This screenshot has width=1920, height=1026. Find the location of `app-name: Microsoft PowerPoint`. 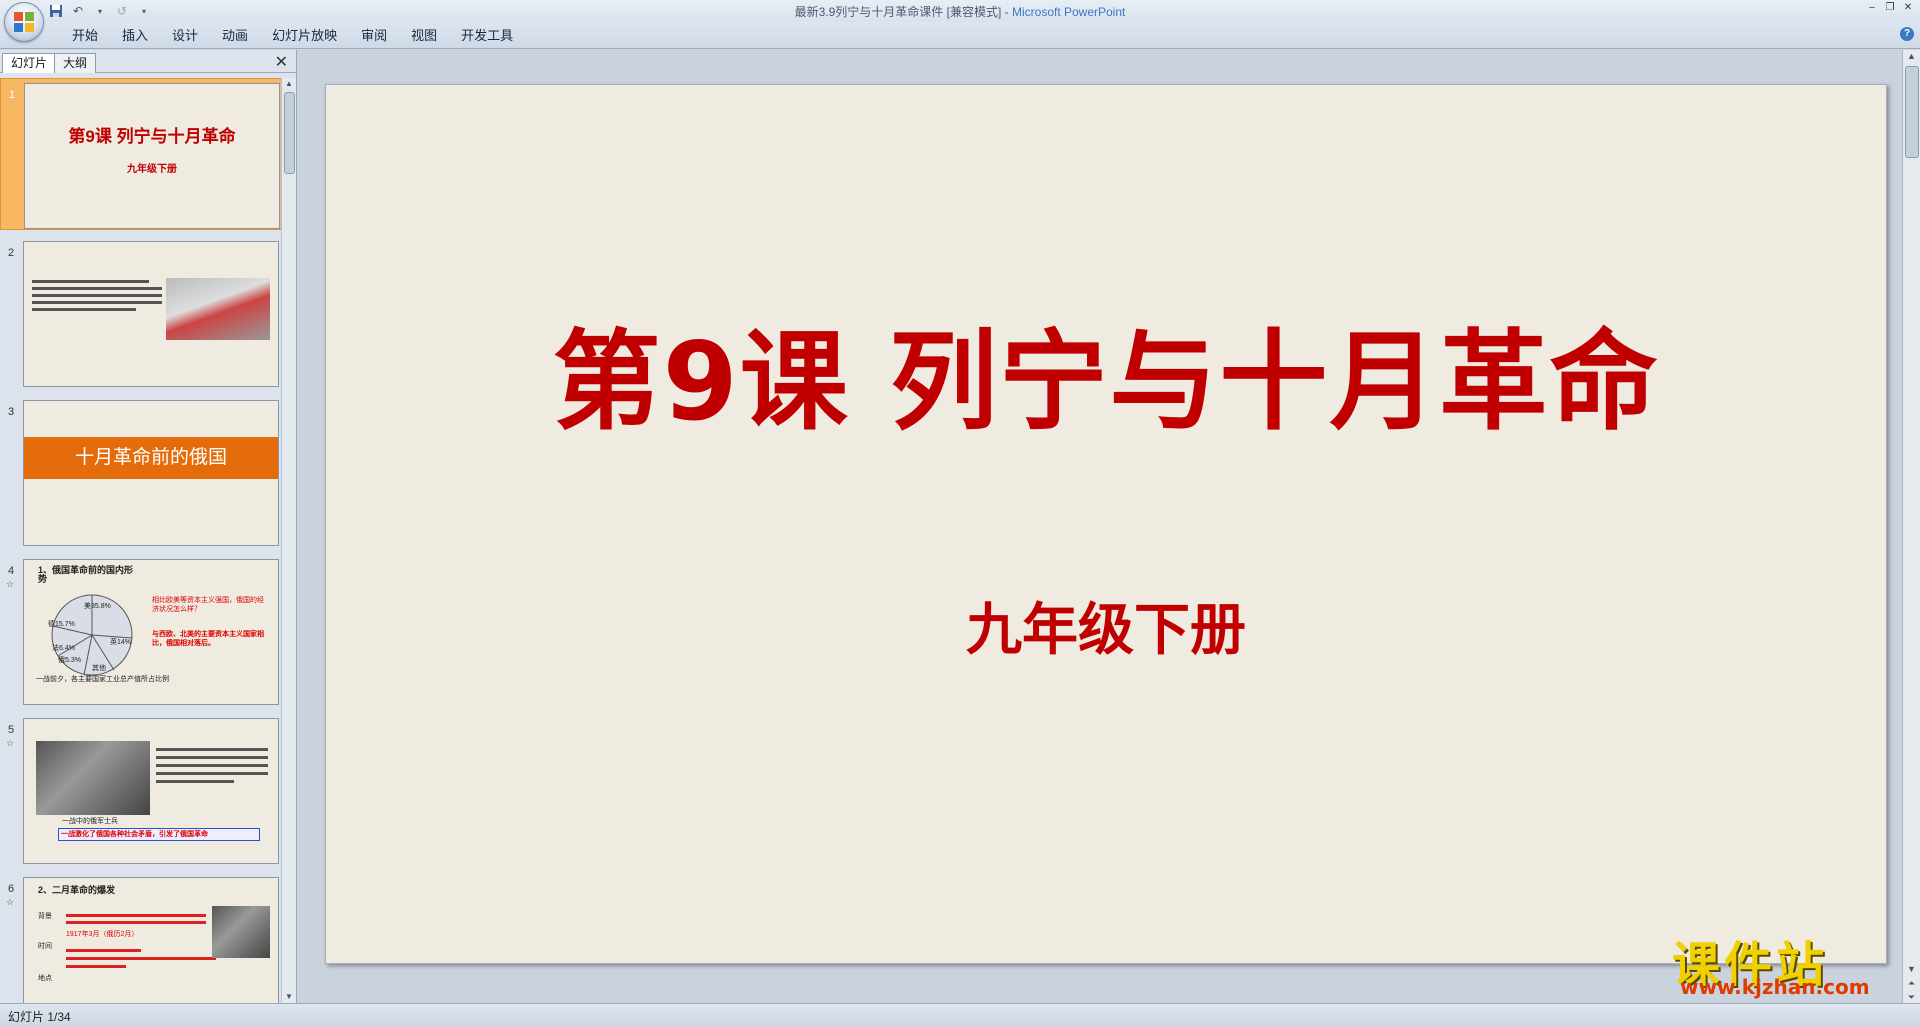

app-name: Microsoft PowerPoint is located at coordinates (1068, 12).